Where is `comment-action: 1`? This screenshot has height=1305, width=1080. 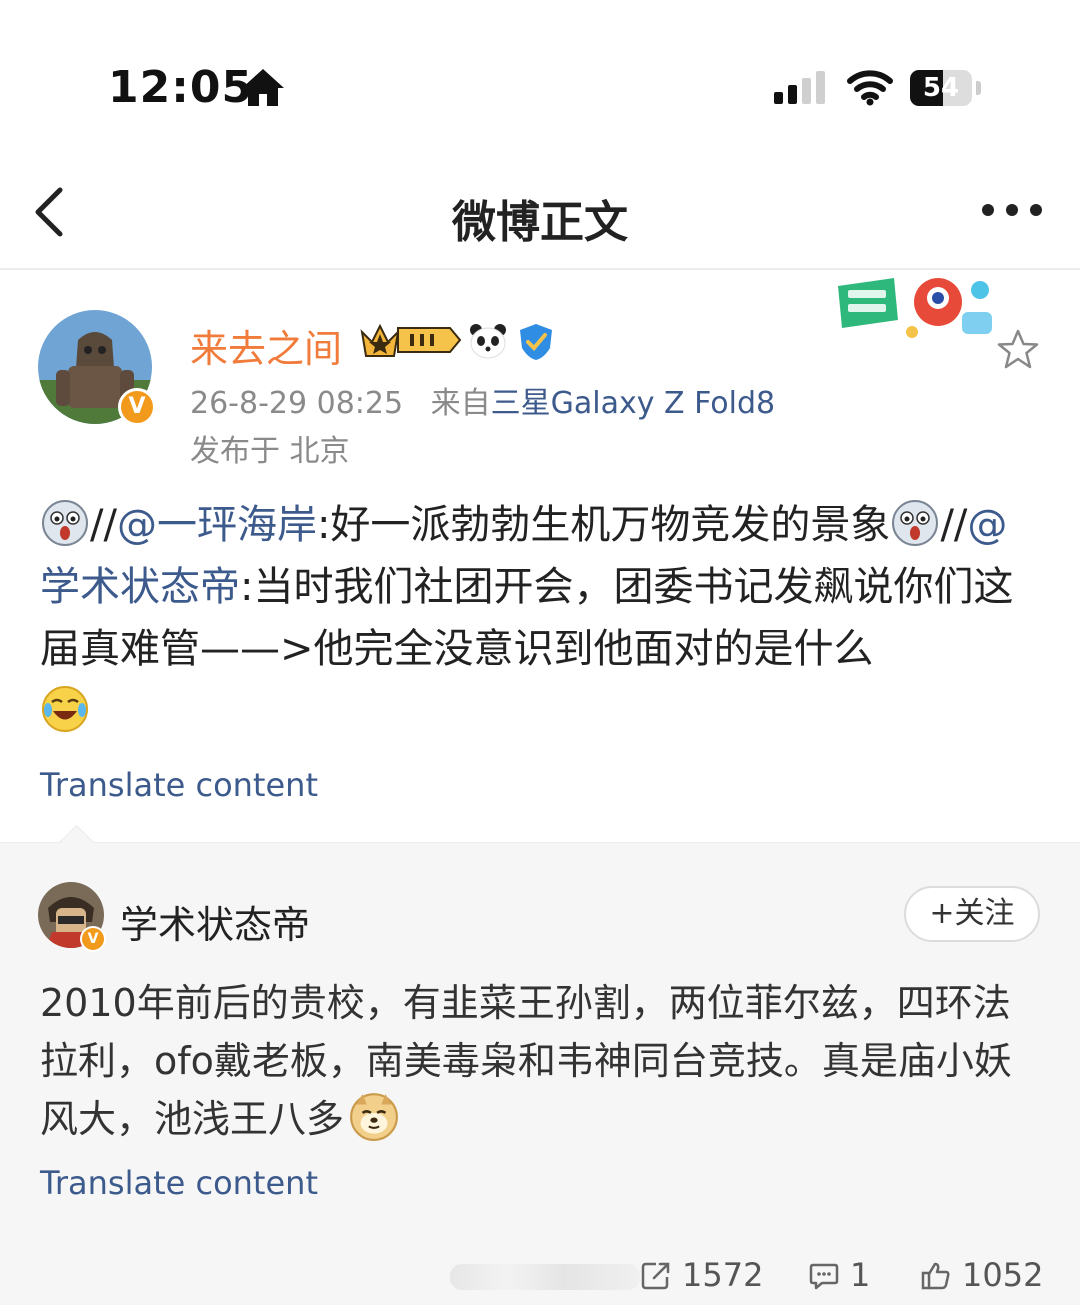
comment-action: 1 is located at coordinates (839, 1275).